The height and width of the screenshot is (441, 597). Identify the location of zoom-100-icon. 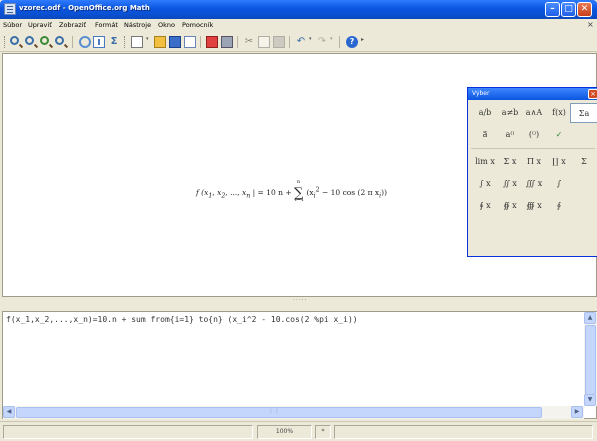
(44, 40).